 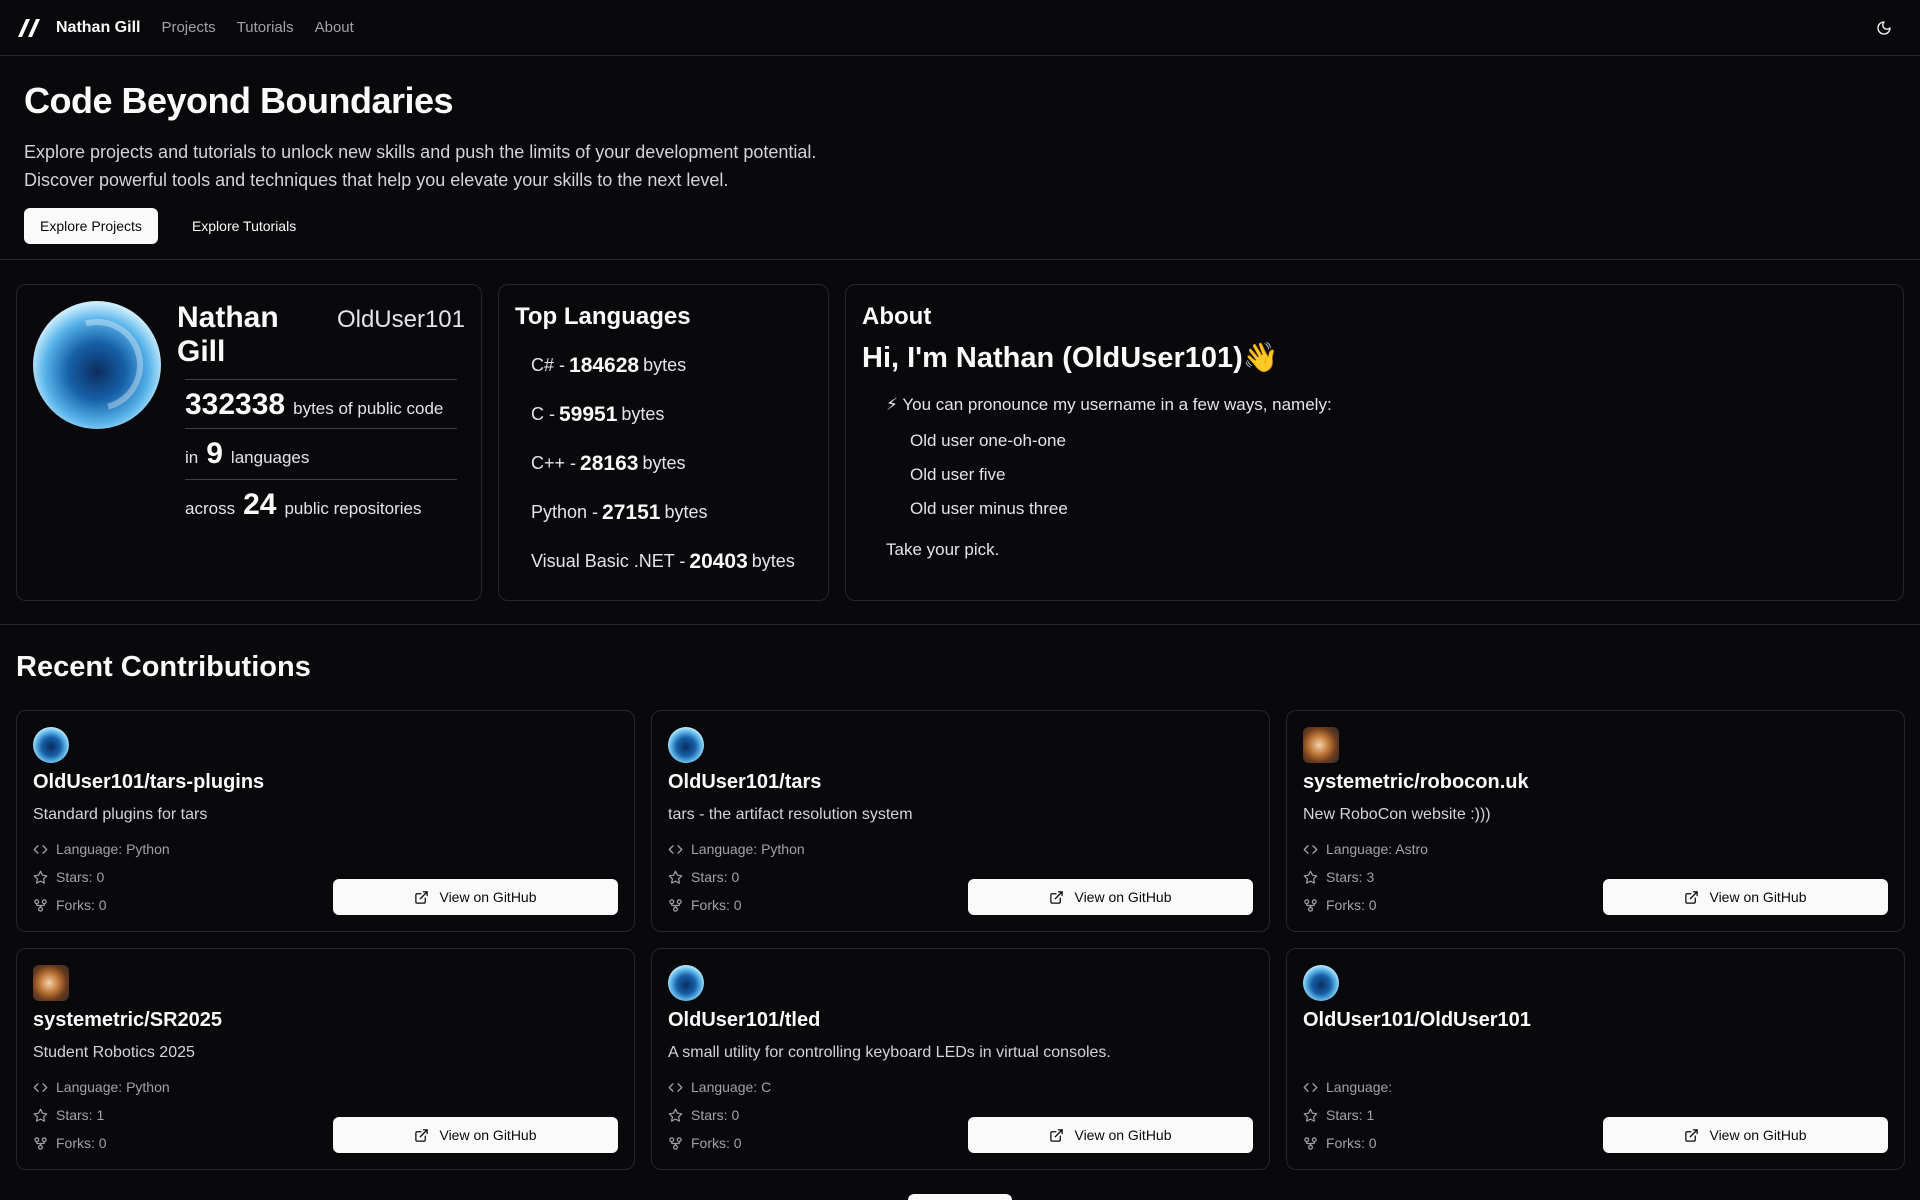 I want to click on nav-link-projects: Projects, so click(x=188, y=27).